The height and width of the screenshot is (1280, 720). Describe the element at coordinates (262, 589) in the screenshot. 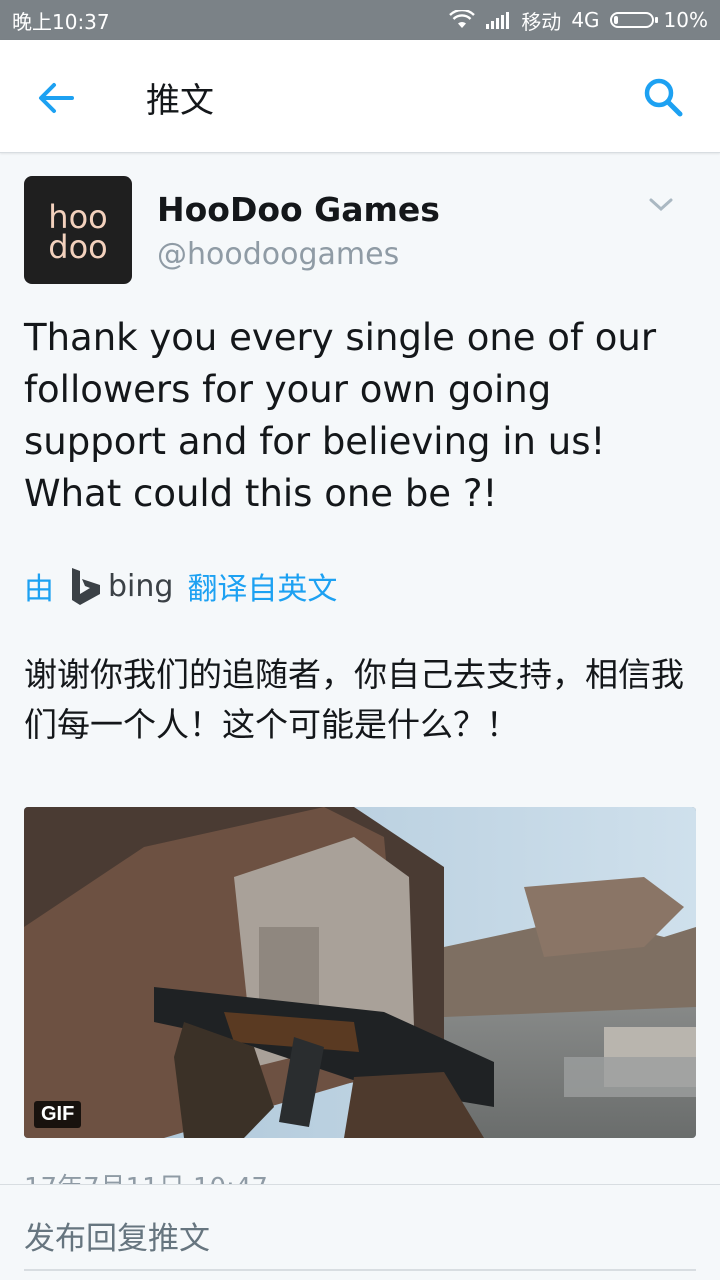

I see `translation-label: 翻译自英文` at that location.